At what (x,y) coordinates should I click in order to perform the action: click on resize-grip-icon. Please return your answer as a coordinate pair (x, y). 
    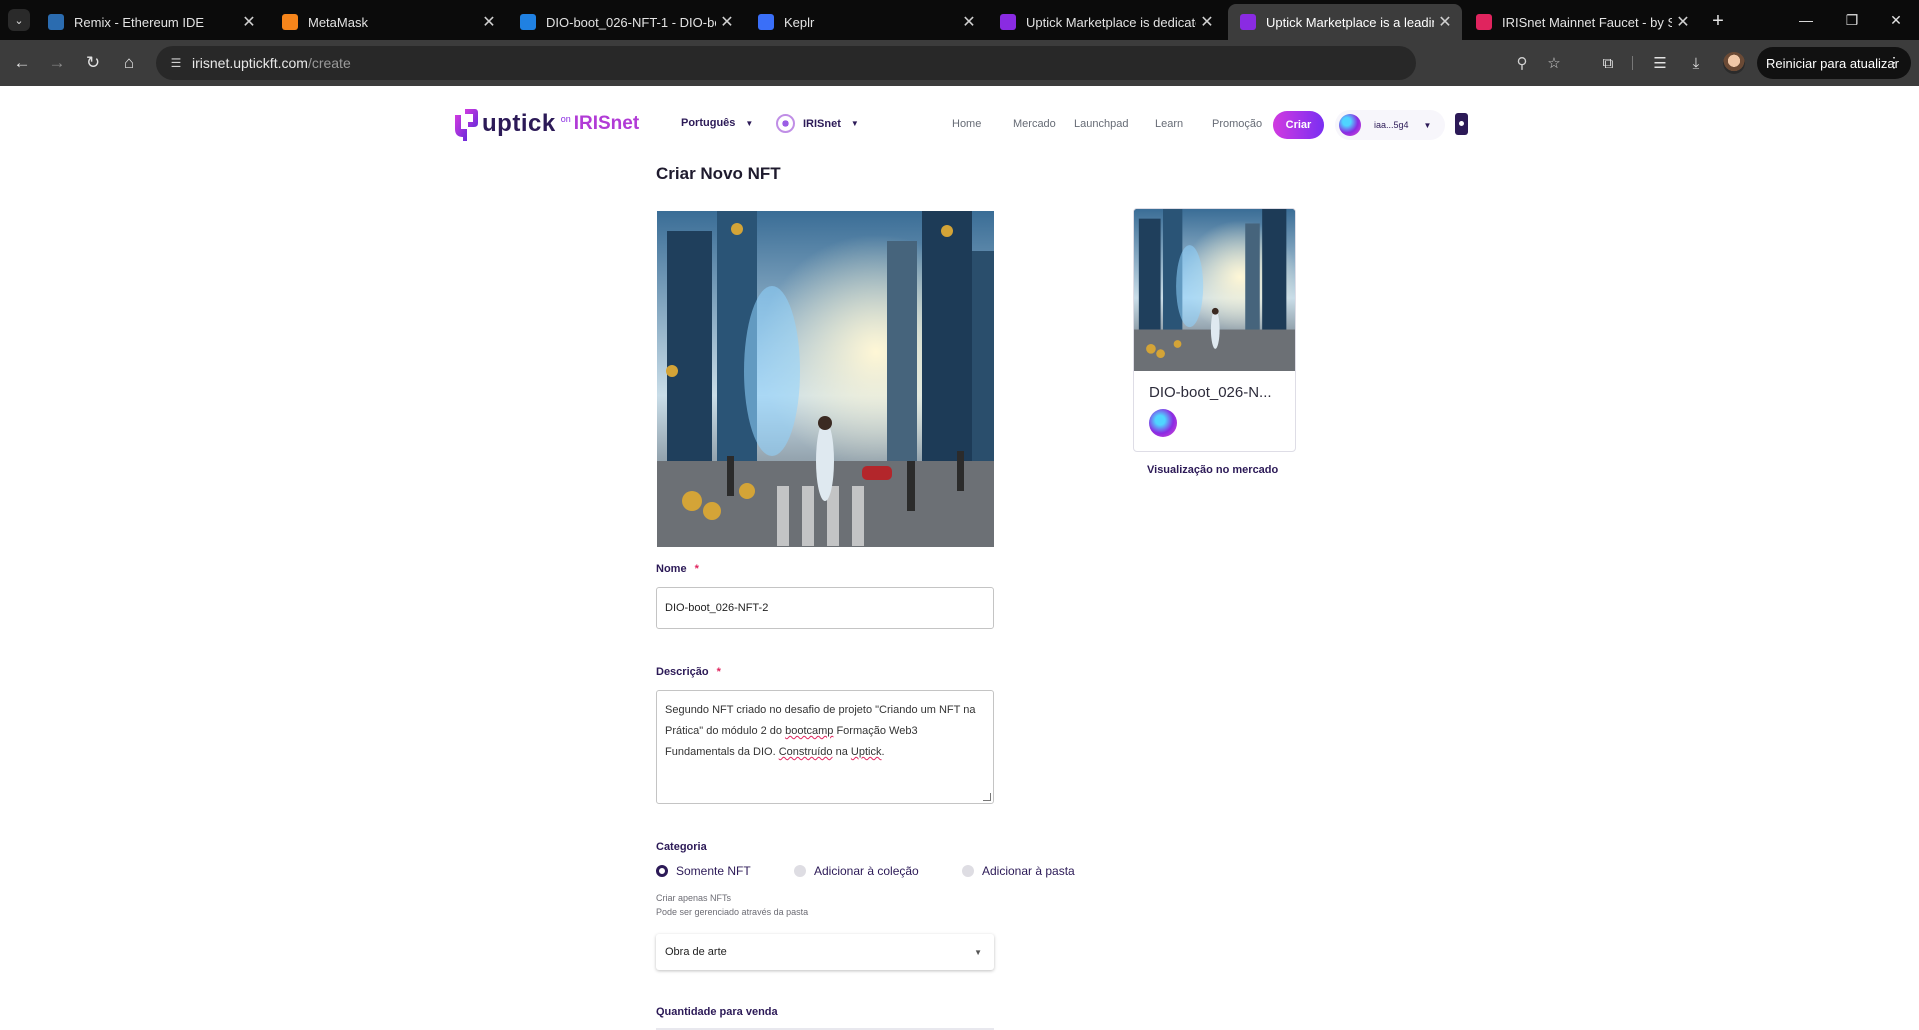
    Looking at the image, I should click on (987, 797).